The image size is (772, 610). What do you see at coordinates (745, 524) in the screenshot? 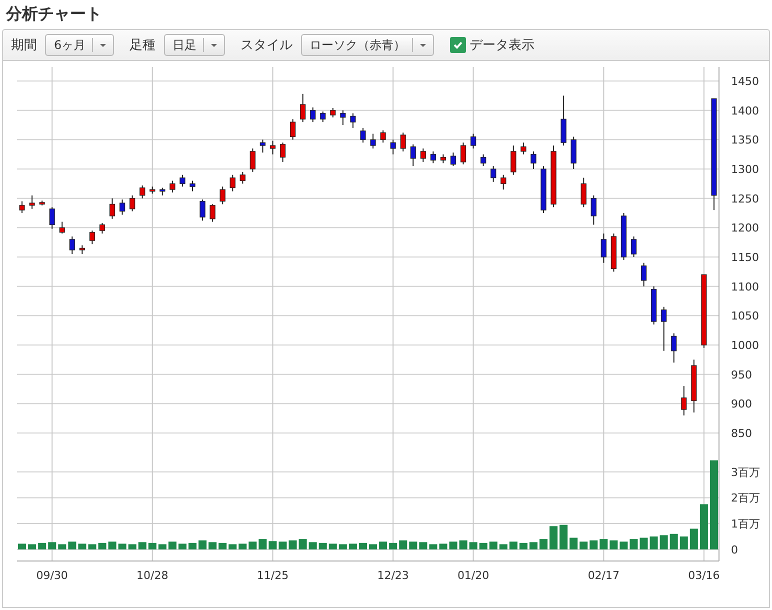
I see `axis-label: 1百万` at bounding box center [745, 524].